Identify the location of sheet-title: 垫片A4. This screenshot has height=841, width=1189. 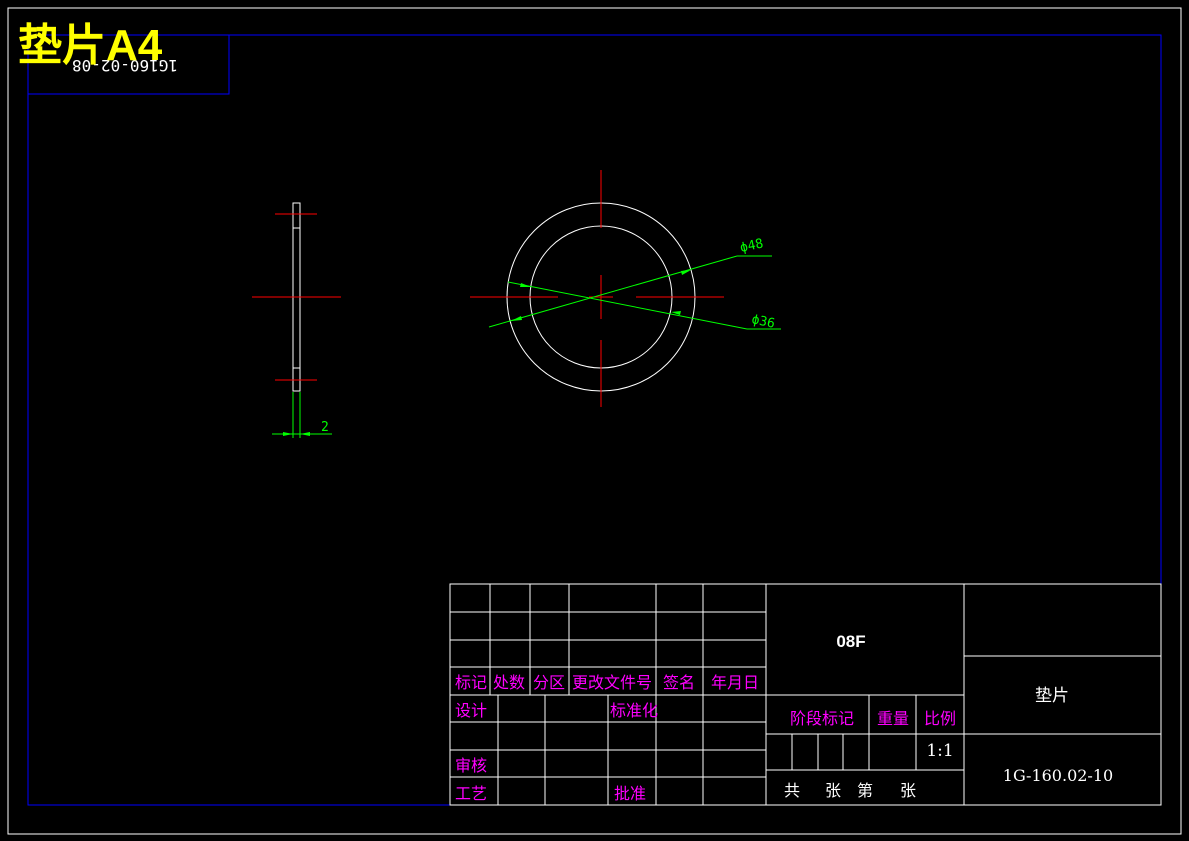
(90, 45).